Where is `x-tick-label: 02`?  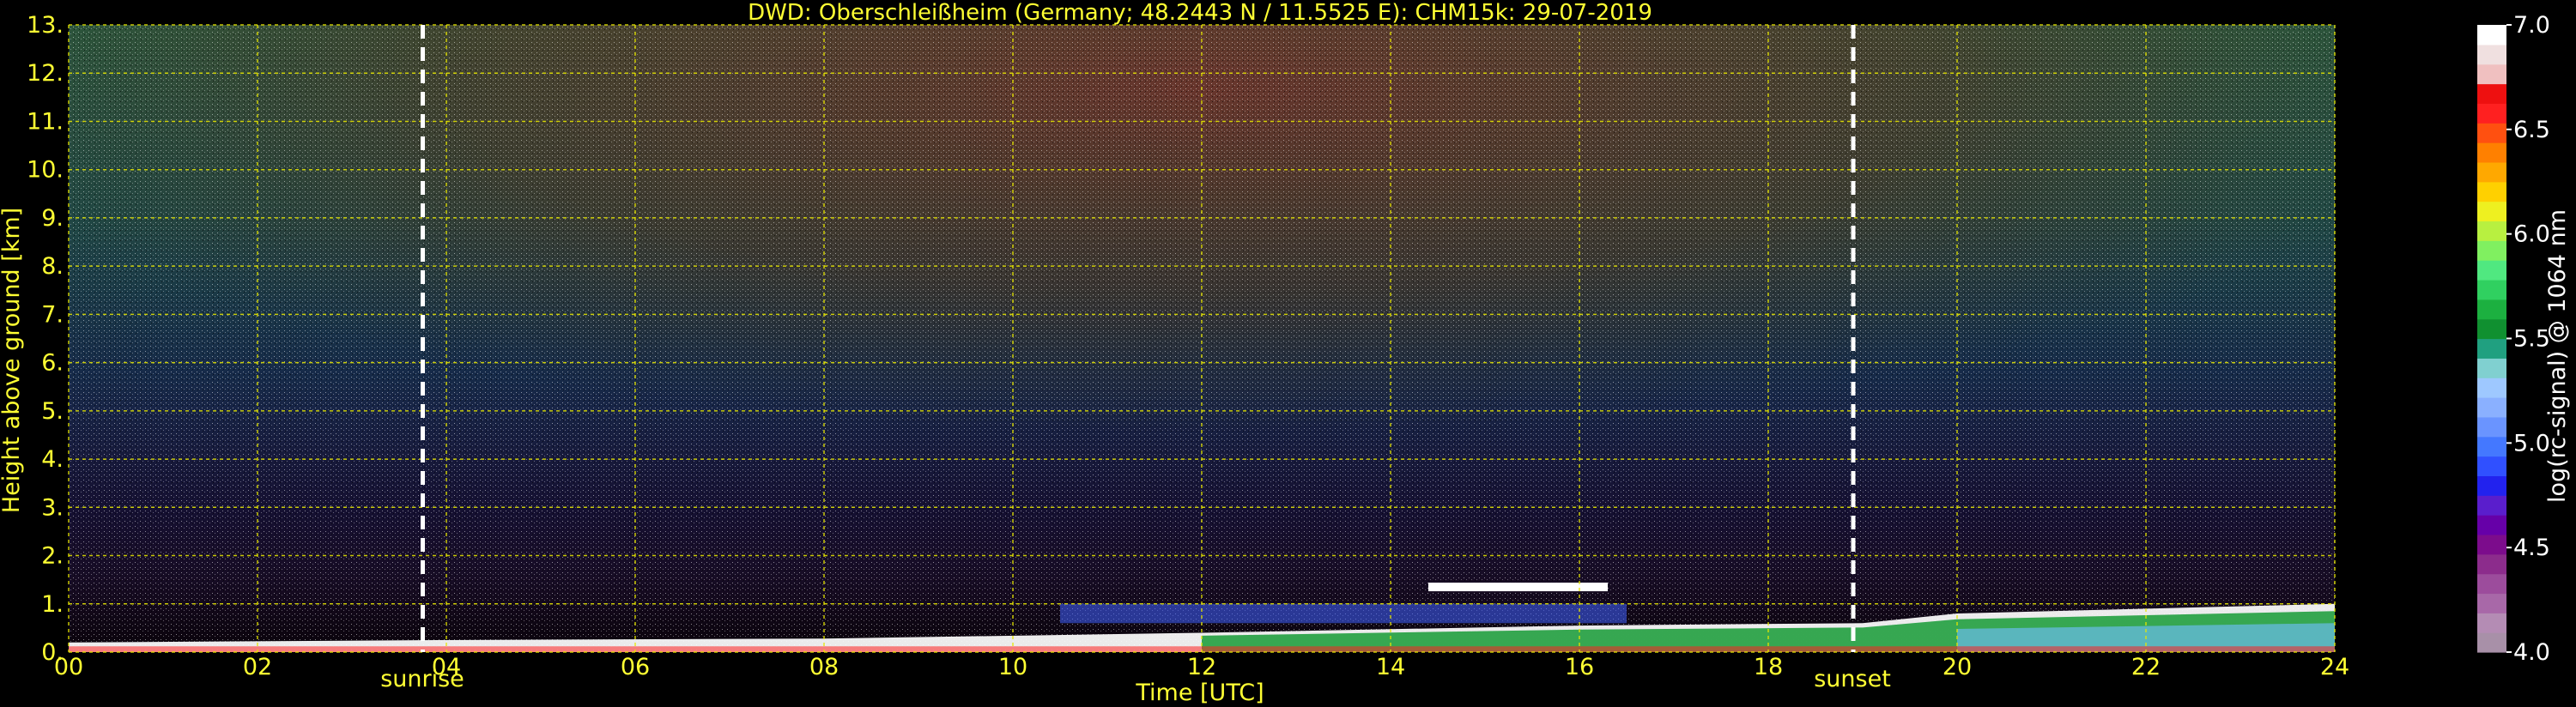
x-tick-label: 02 is located at coordinates (257, 667).